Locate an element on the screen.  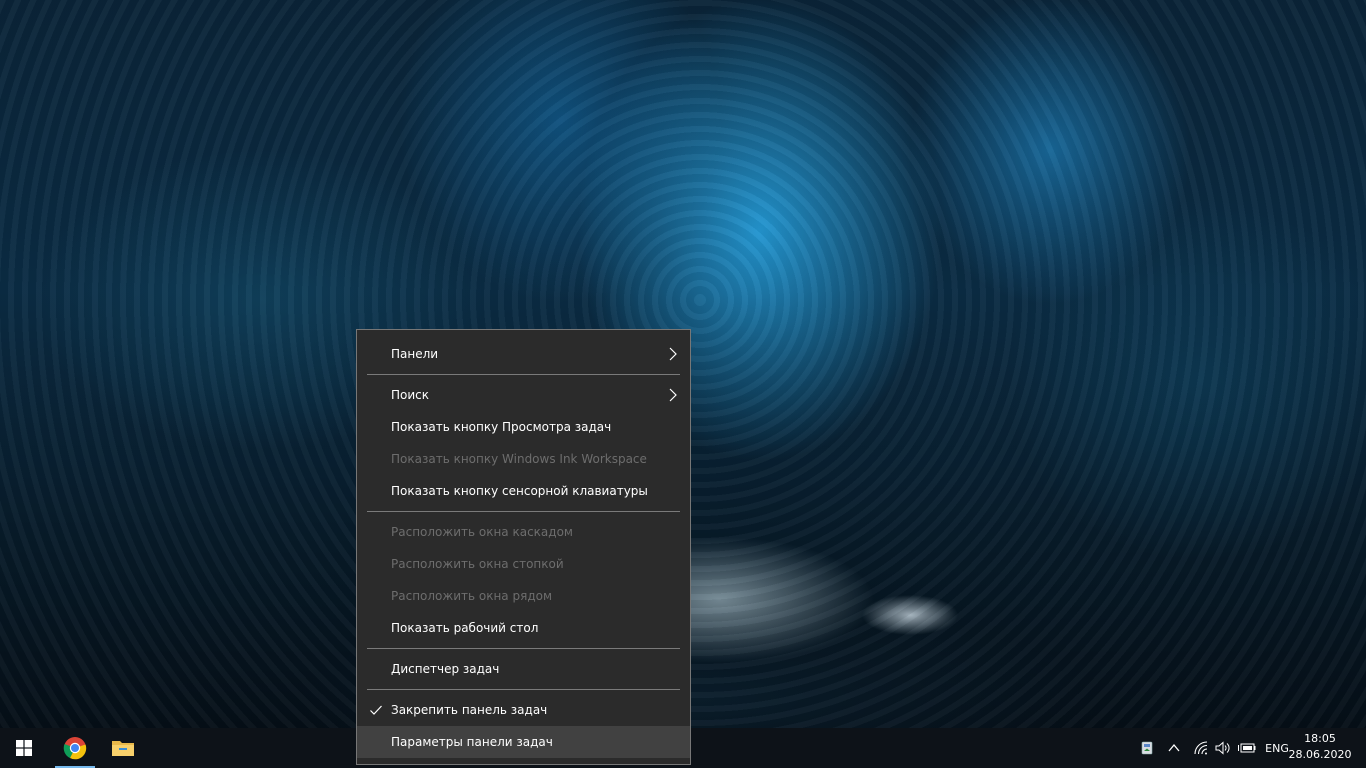
menu-item-label: Панели is located at coordinates (415, 354).